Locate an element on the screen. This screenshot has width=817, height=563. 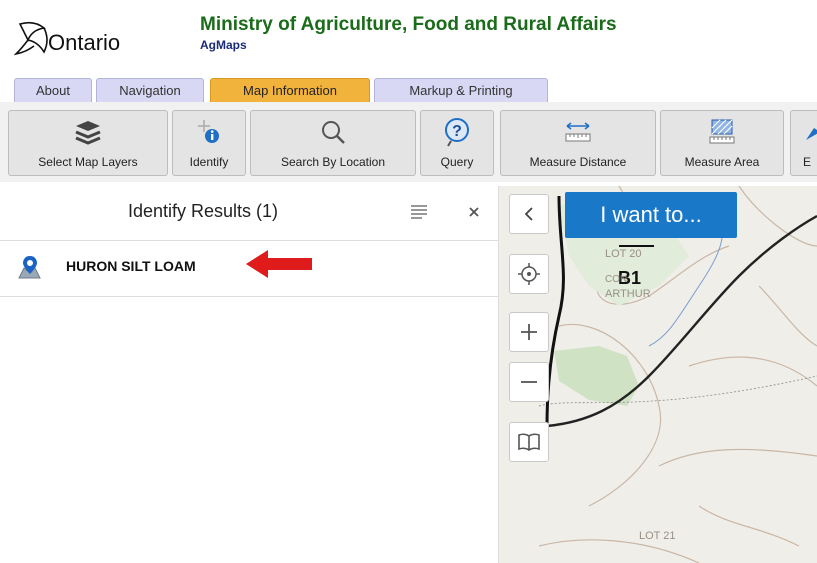
measure-distance-button: Measure Distance is located at coordinates (578, 143).